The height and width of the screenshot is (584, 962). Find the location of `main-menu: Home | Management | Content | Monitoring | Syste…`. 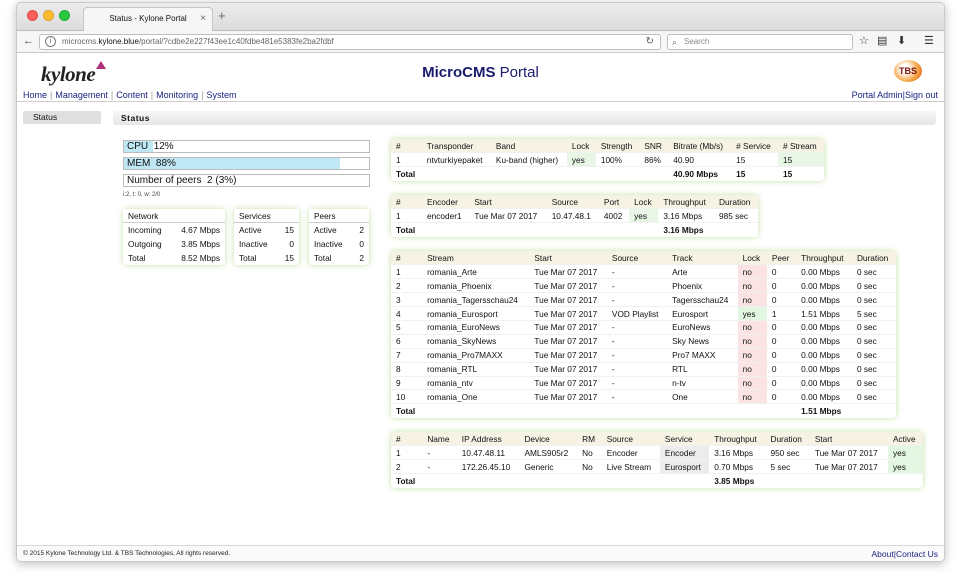

main-menu: Home | Management | Content | Monitoring | Syste… is located at coordinates (480, 95).